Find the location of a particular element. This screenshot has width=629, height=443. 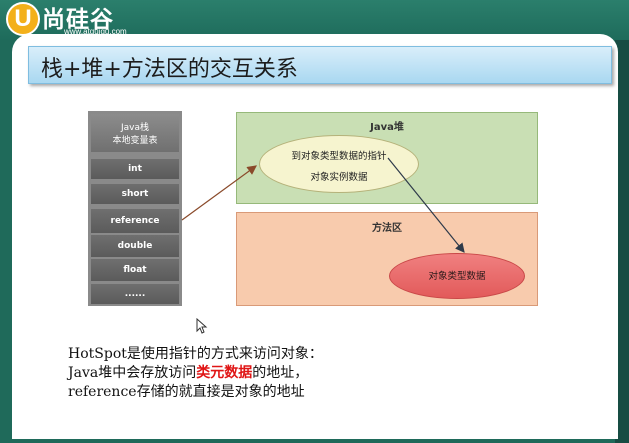

stack-cell-reference: reference is located at coordinates (135, 221).